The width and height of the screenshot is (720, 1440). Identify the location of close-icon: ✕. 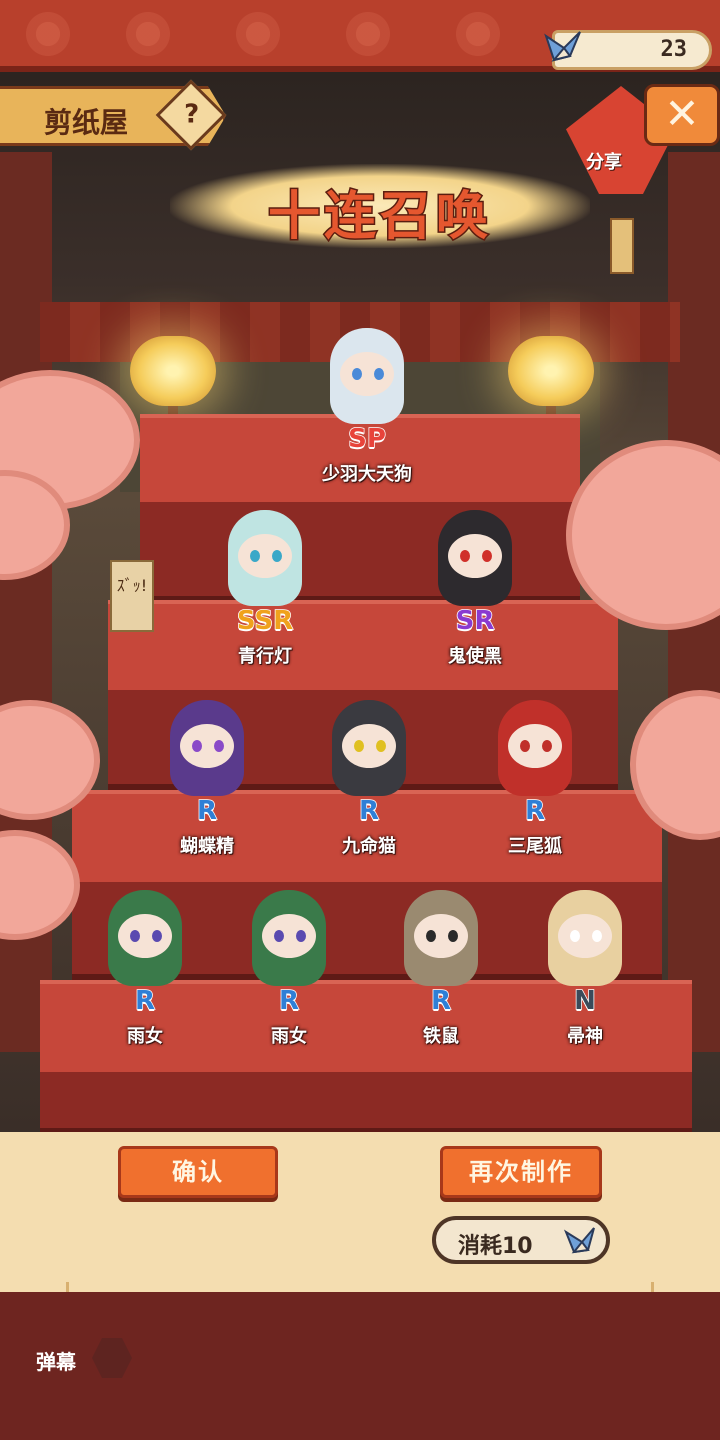
(682, 113).